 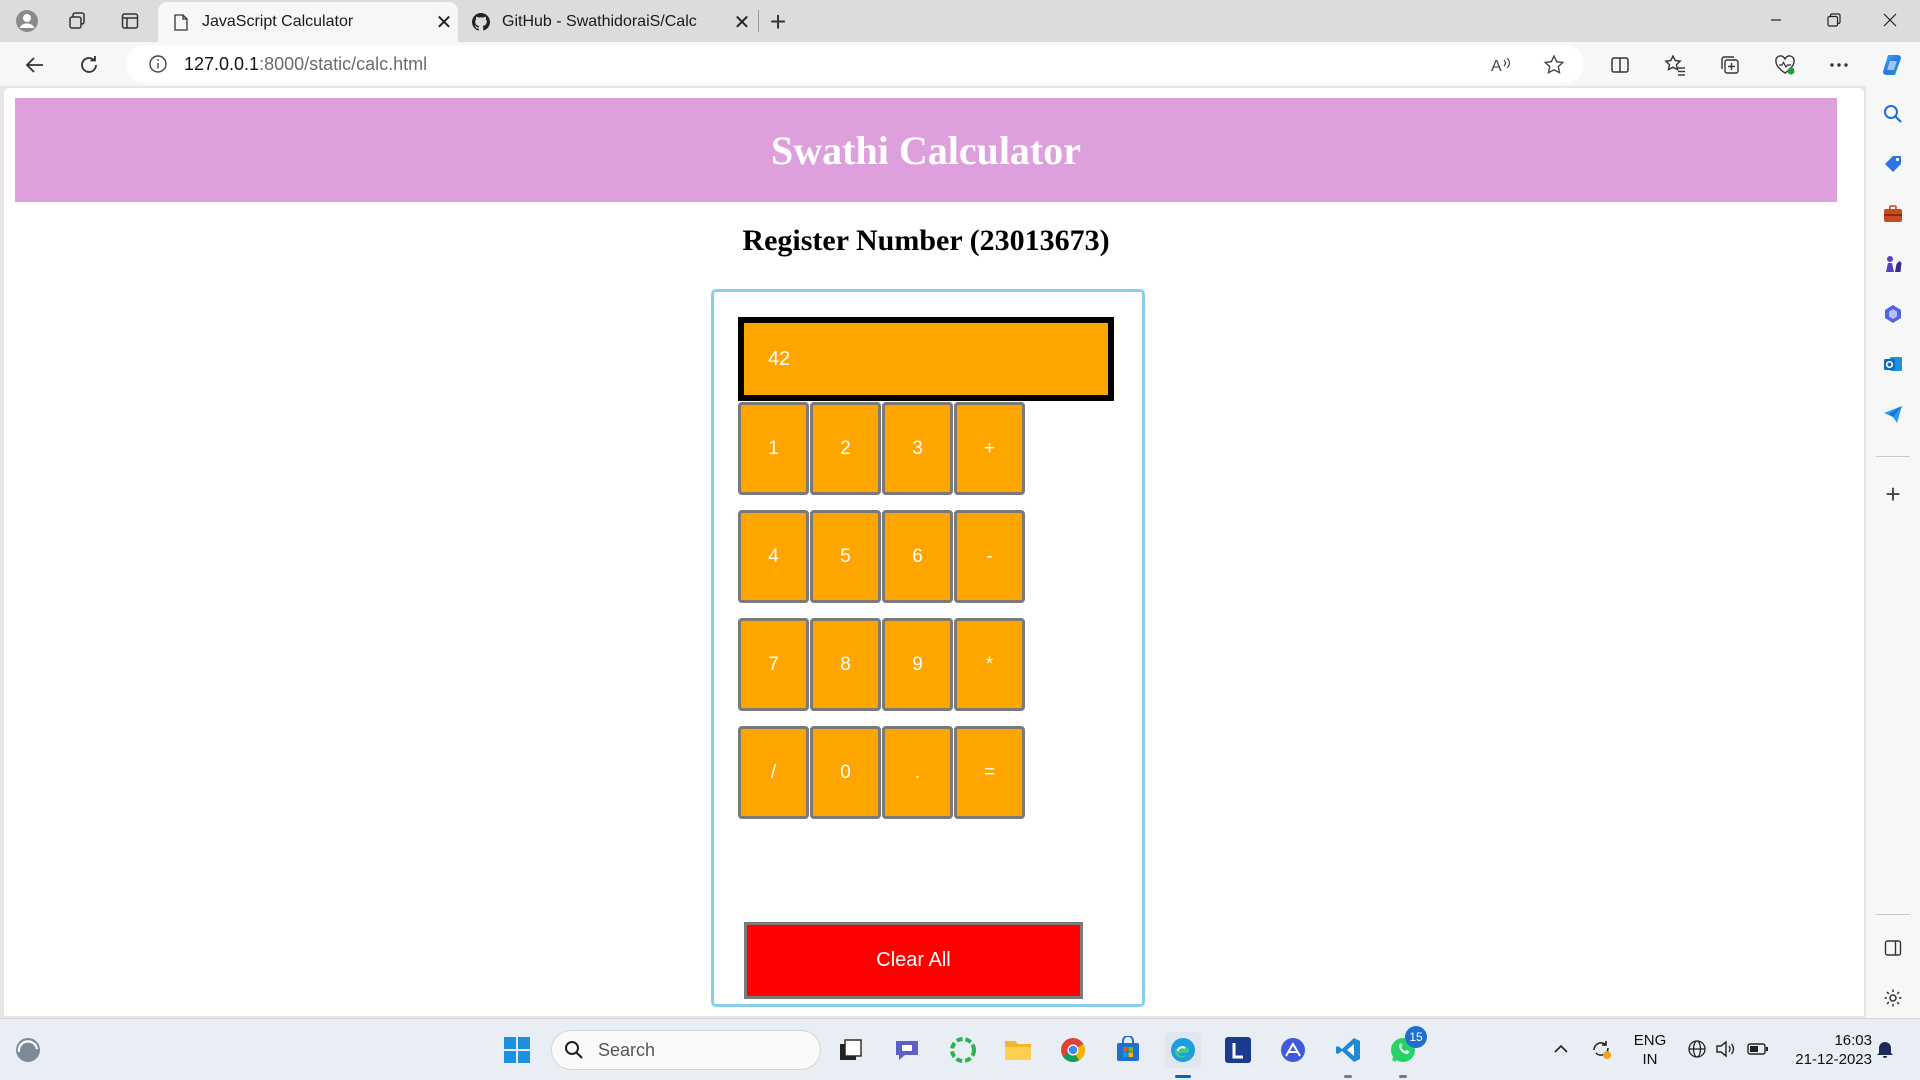 I want to click on url-text: 127.0.0.1:8000/static/calc.html, so click(x=305, y=64).